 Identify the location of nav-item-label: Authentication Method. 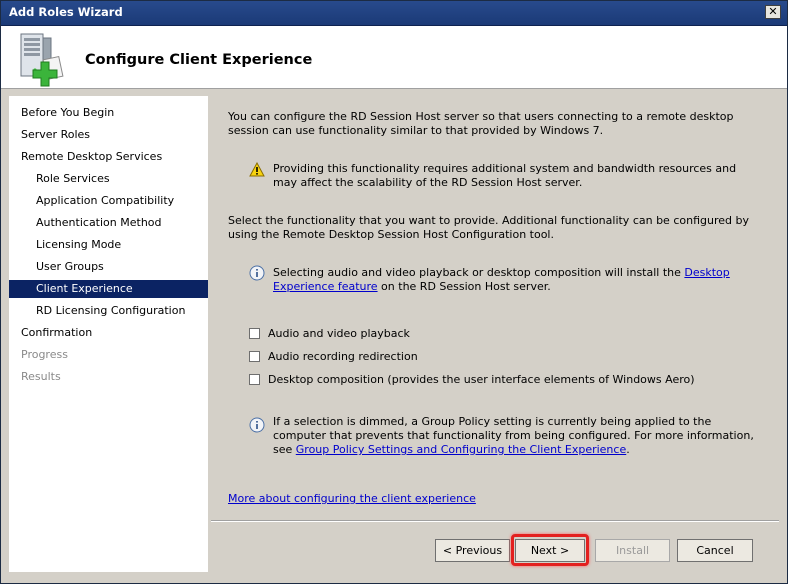
(99, 222).